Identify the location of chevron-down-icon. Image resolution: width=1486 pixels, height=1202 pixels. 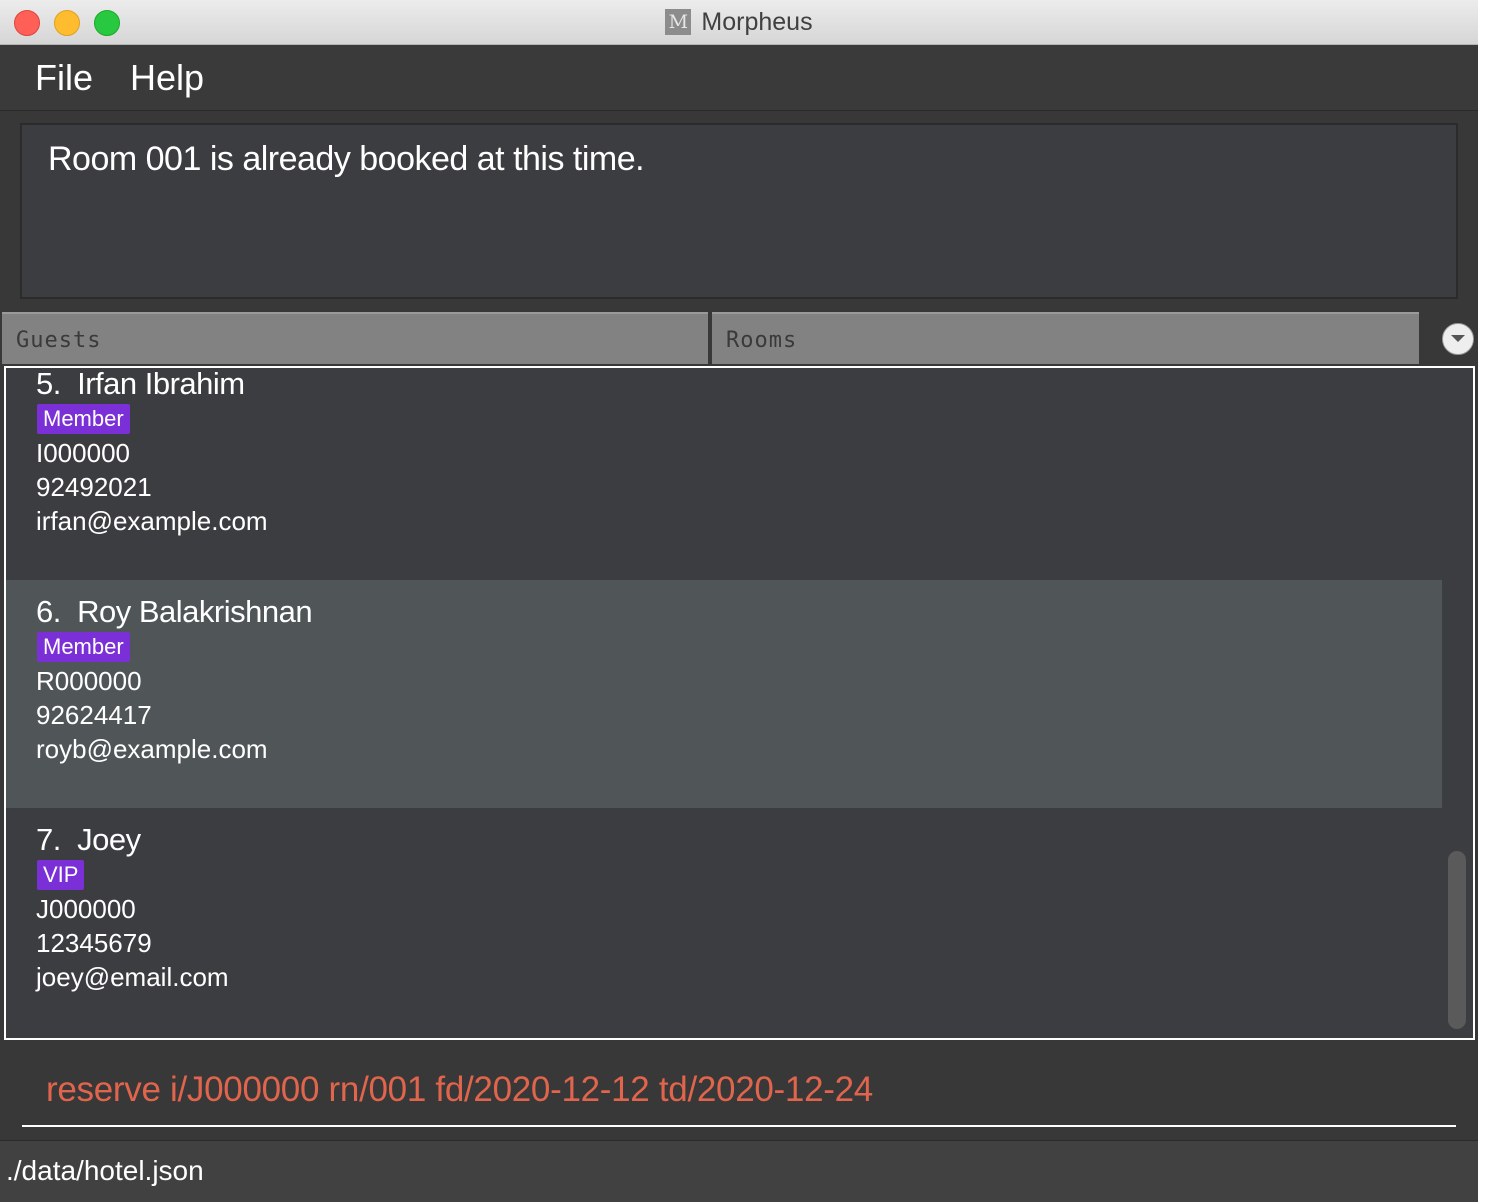
(1458, 338).